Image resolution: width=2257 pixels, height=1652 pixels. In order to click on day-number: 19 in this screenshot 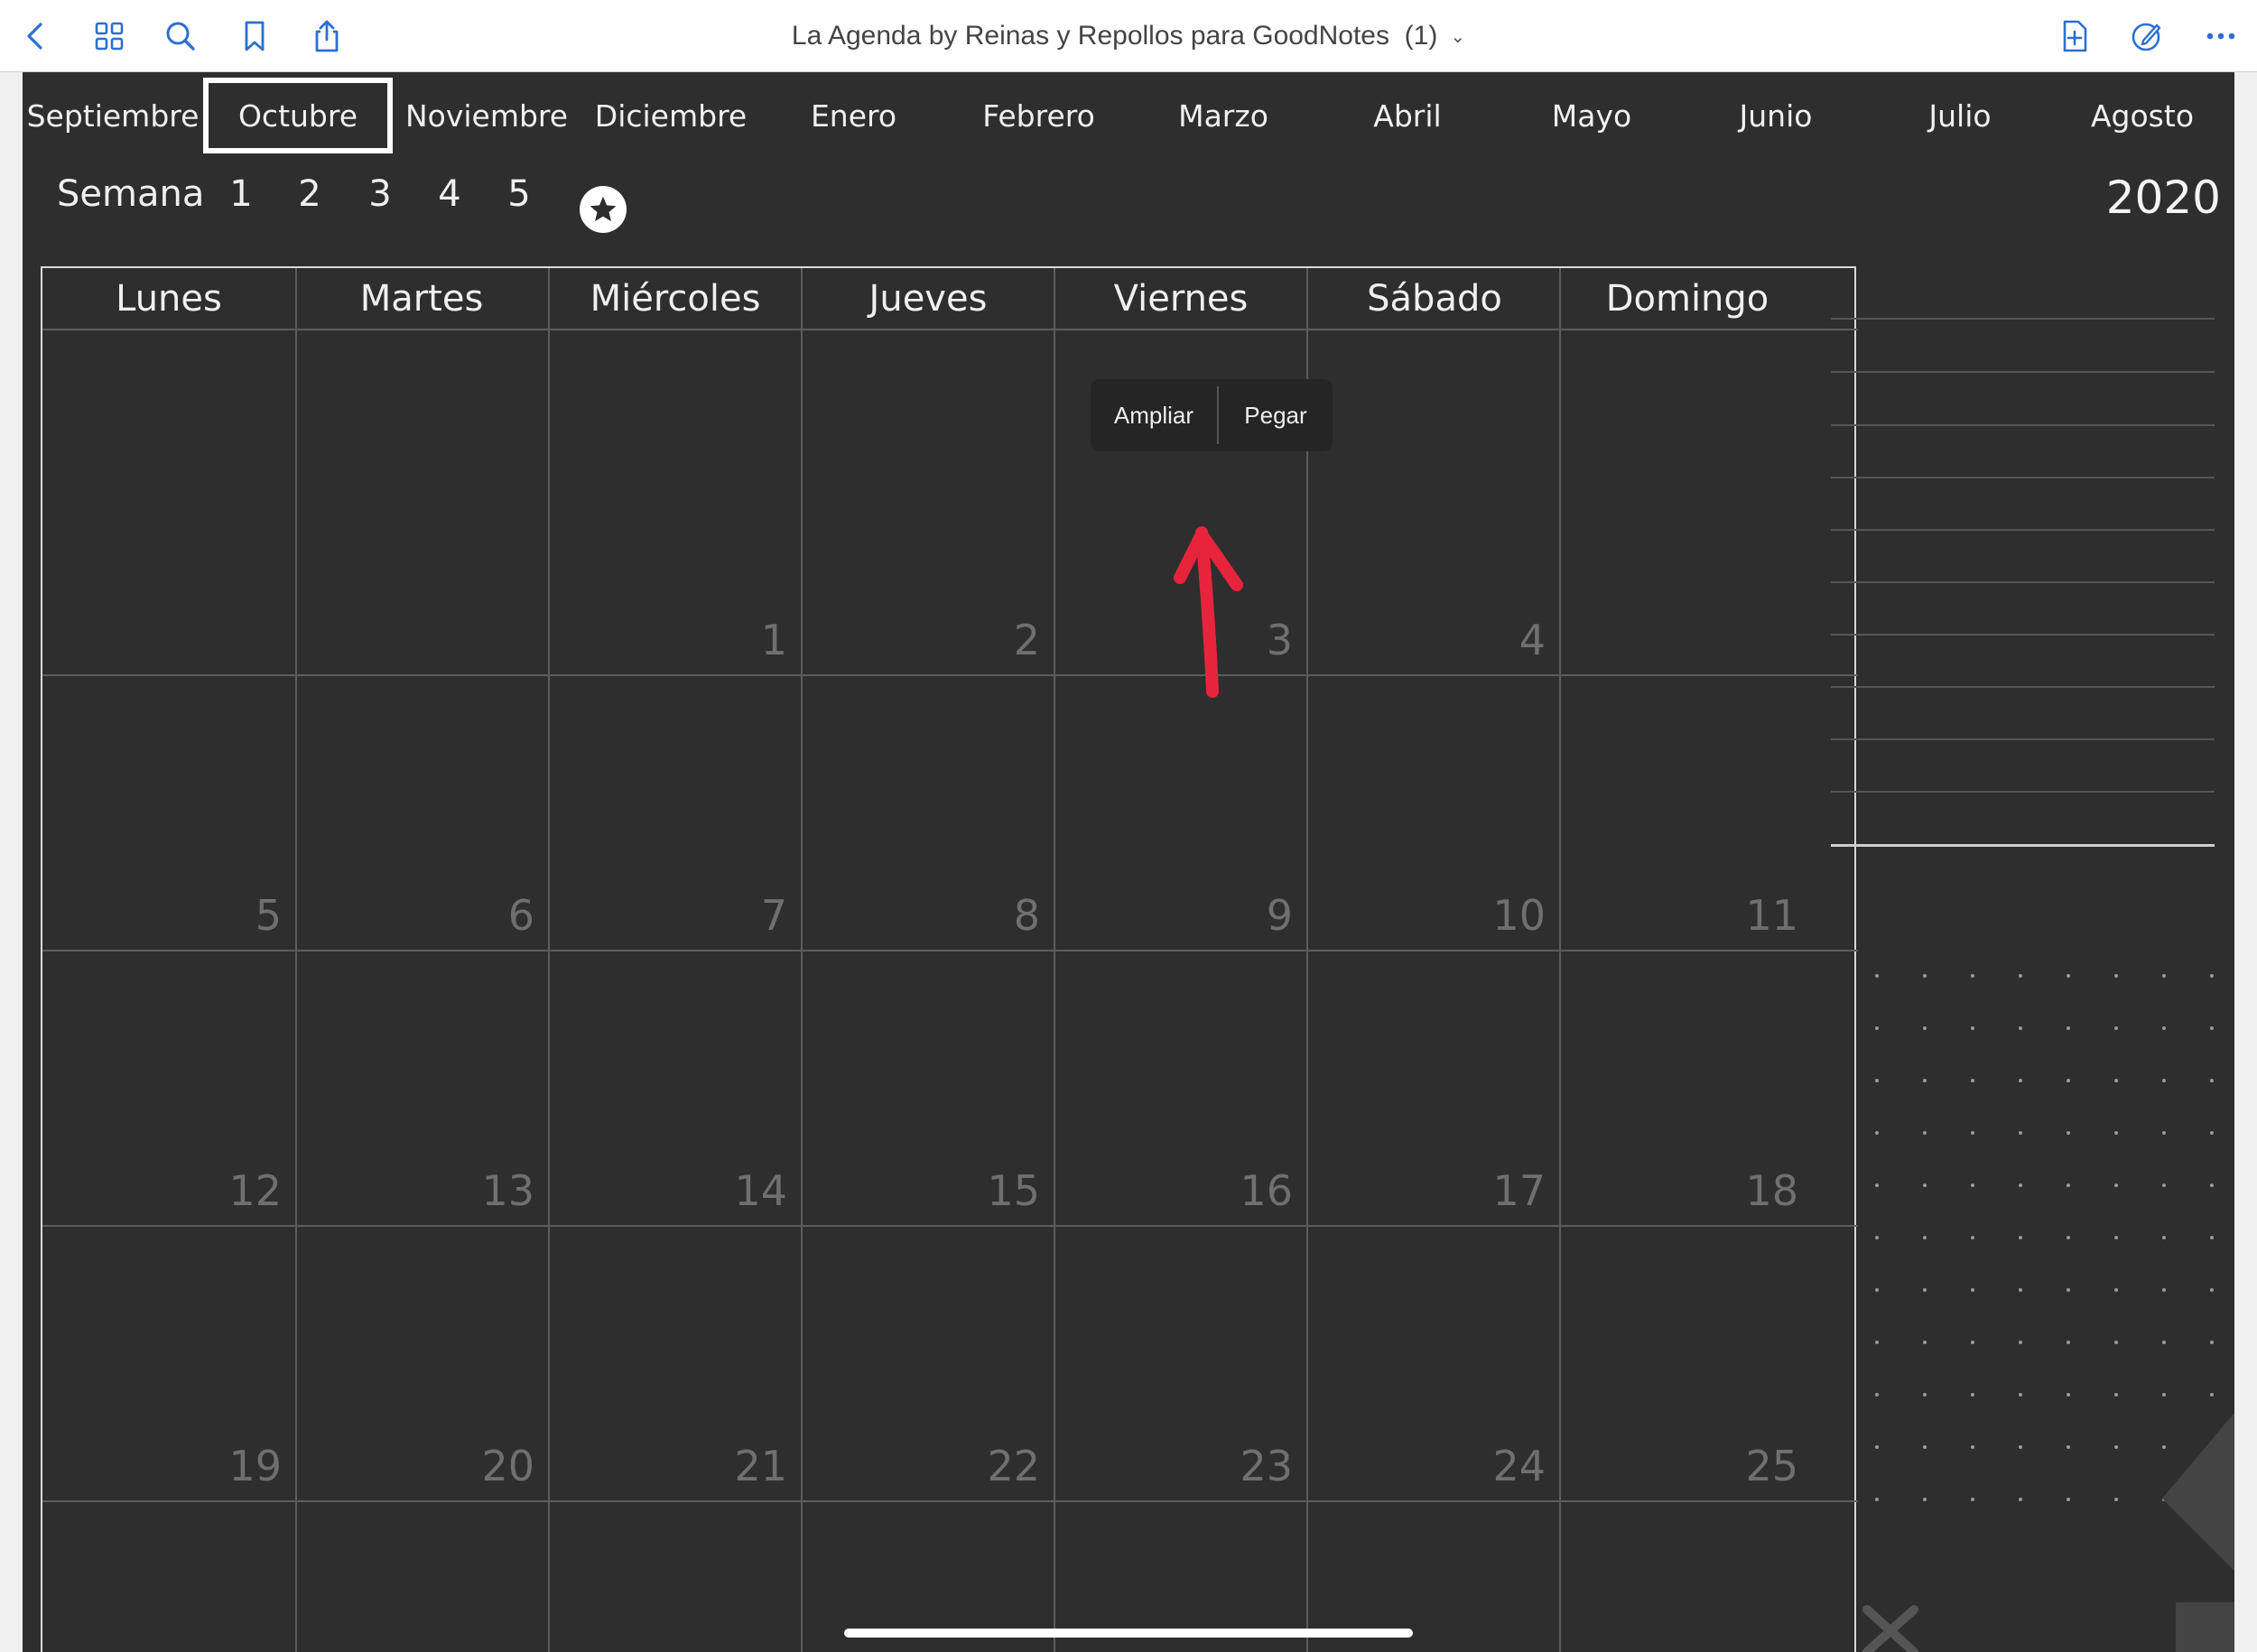, I will do `click(228, 1466)`.